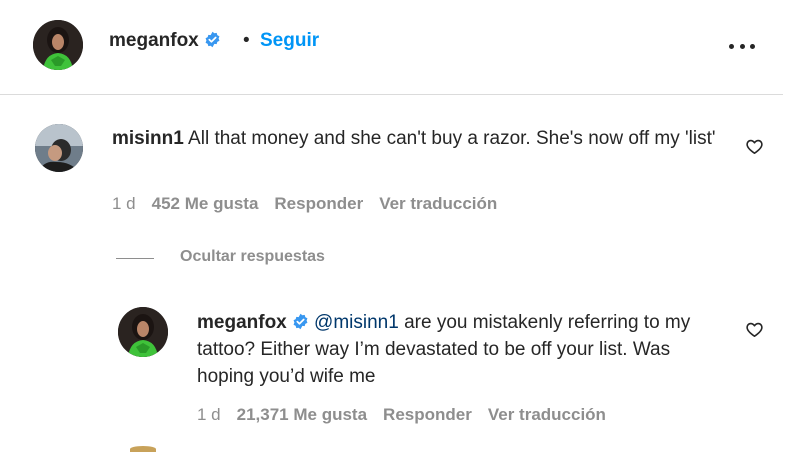 The width and height of the screenshot is (800, 452). Describe the element at coordinates (59, 148) in the screenshot. I see `commenter-avatar` at that location.